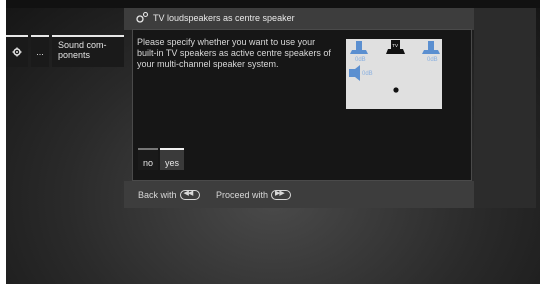  What do you see at coordinates (281, 195) in the screenshot?
I see `forward-key-icon: ▶▶` at bounding box center [281, 195].